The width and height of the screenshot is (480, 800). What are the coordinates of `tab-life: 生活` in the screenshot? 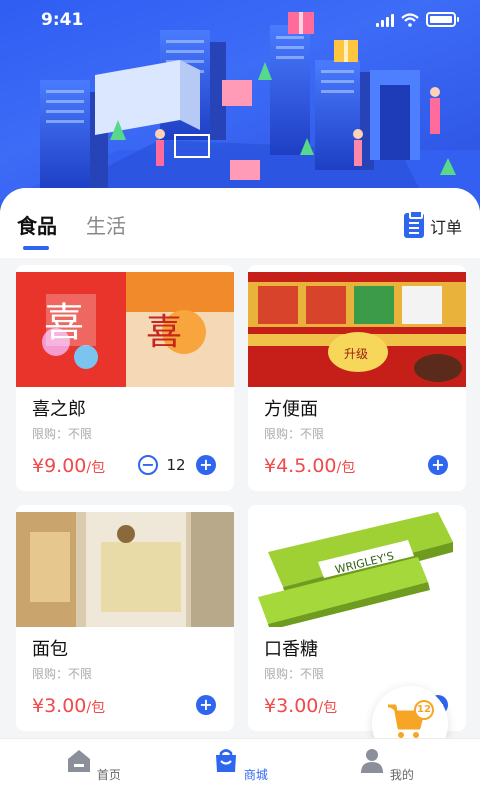 It's located at (106, 224).